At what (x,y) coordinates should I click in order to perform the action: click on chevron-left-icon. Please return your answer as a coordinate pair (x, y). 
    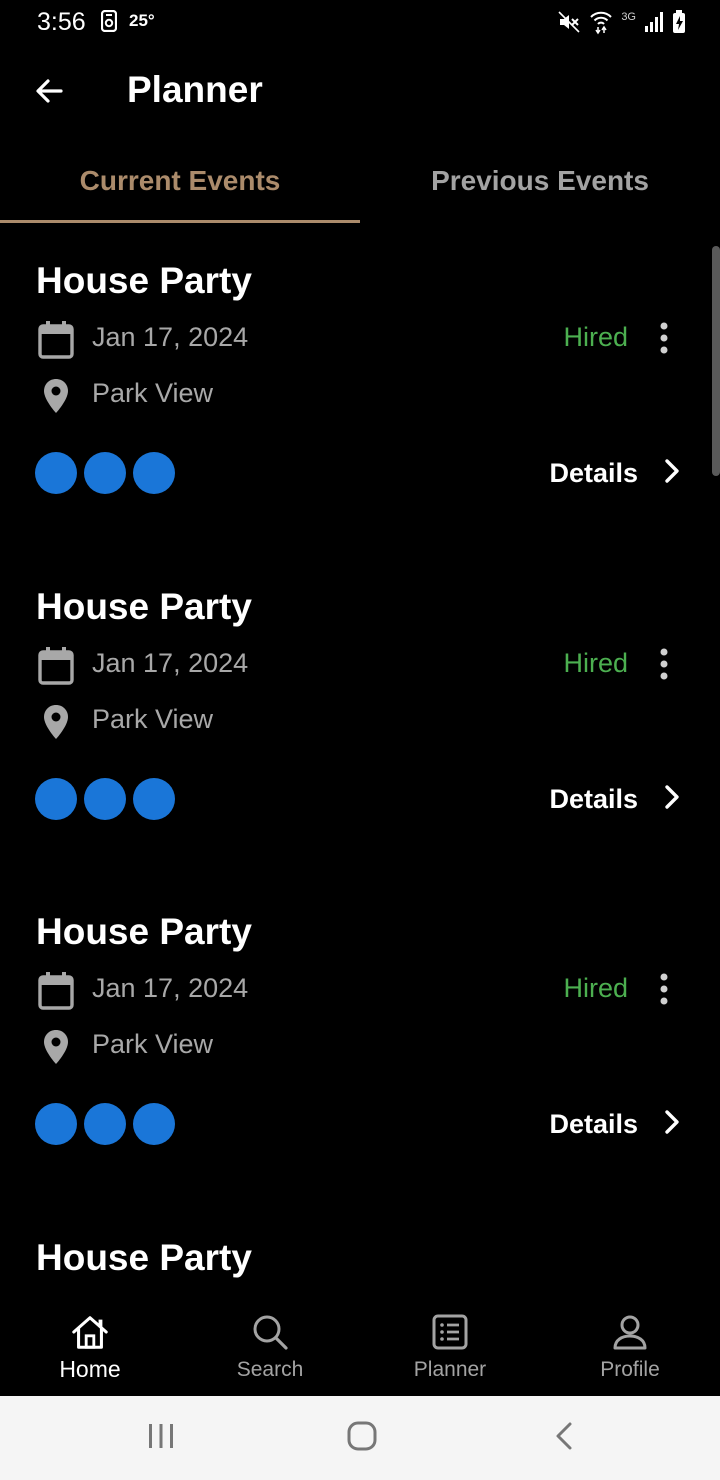
    Looking at the image, I should click on (564, 1438).